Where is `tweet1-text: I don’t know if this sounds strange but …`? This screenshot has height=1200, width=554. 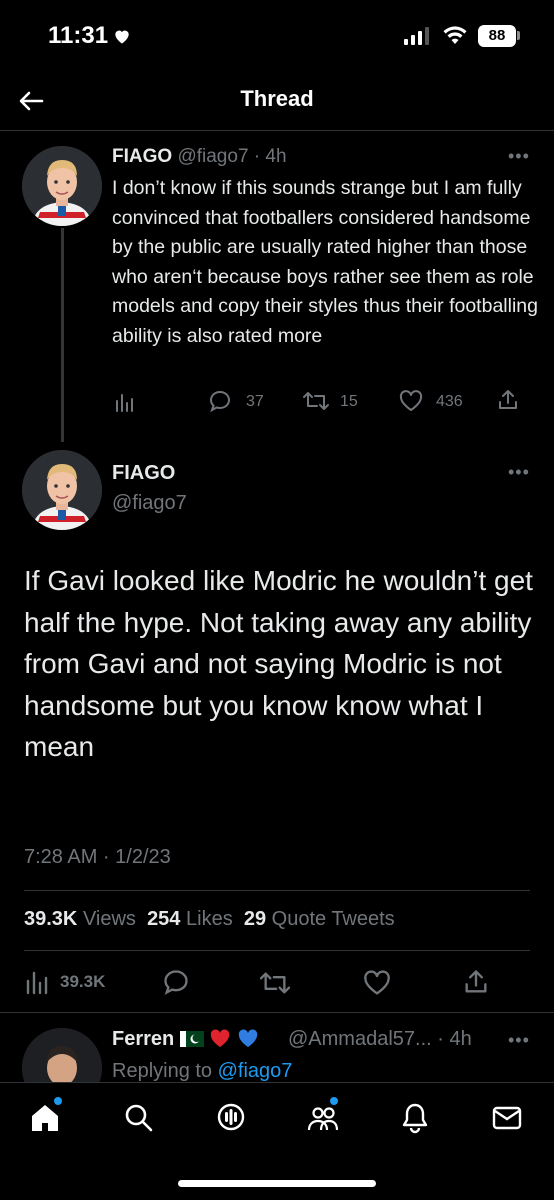
tweet1-text: I don’t know if this sounds strange but … is located at coordinates (325, 262).